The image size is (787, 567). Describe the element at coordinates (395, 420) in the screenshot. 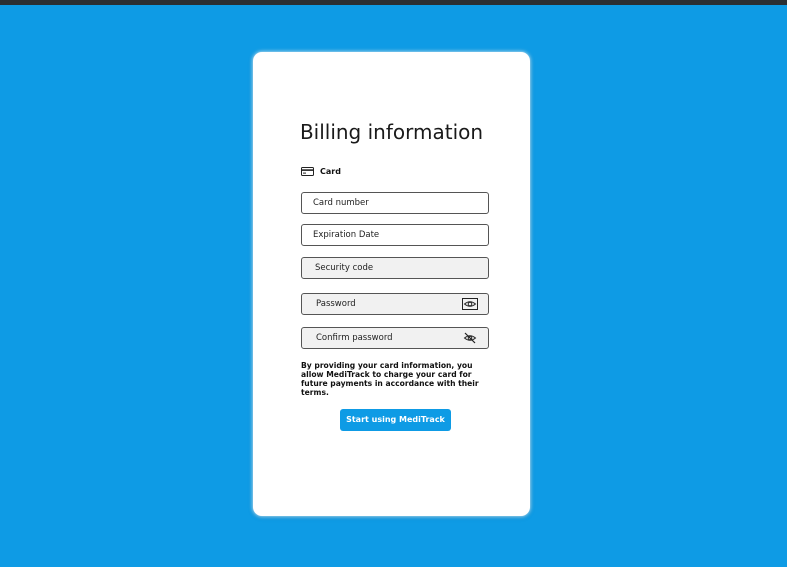

I see `start-using-button: Start using MediTrack` at that location.